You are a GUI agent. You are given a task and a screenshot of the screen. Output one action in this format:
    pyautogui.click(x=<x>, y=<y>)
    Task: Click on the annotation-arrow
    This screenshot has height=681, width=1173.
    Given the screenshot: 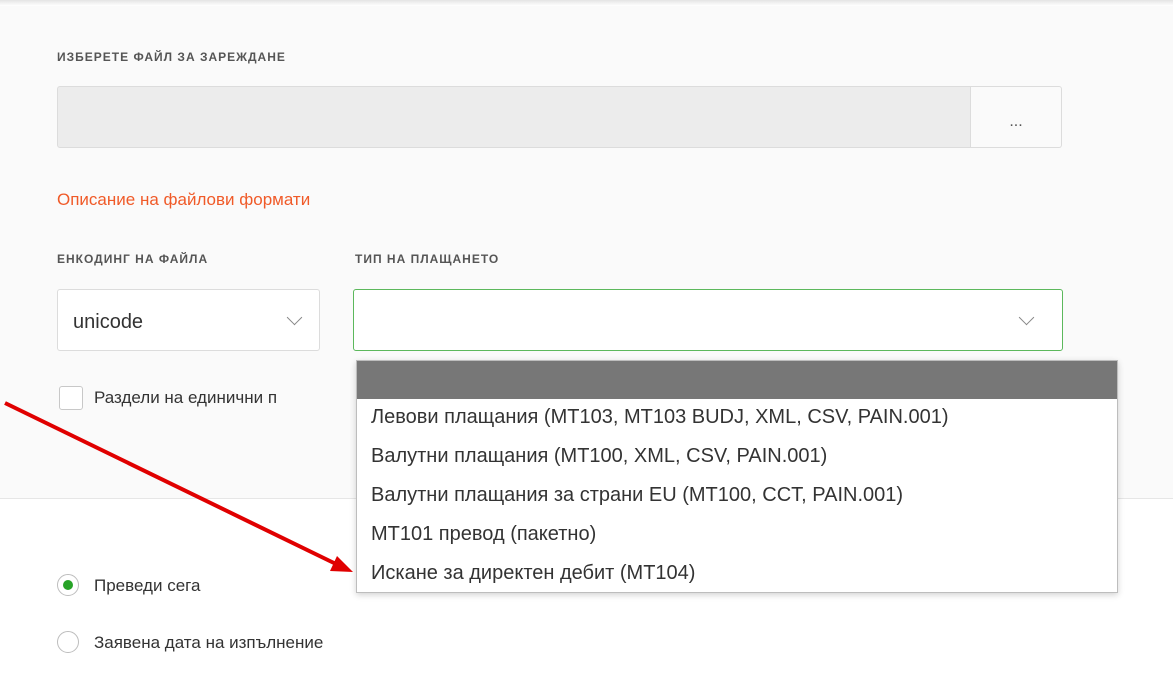 What is the action you would take?
    pyautogui.click(x=178, y=486)
    